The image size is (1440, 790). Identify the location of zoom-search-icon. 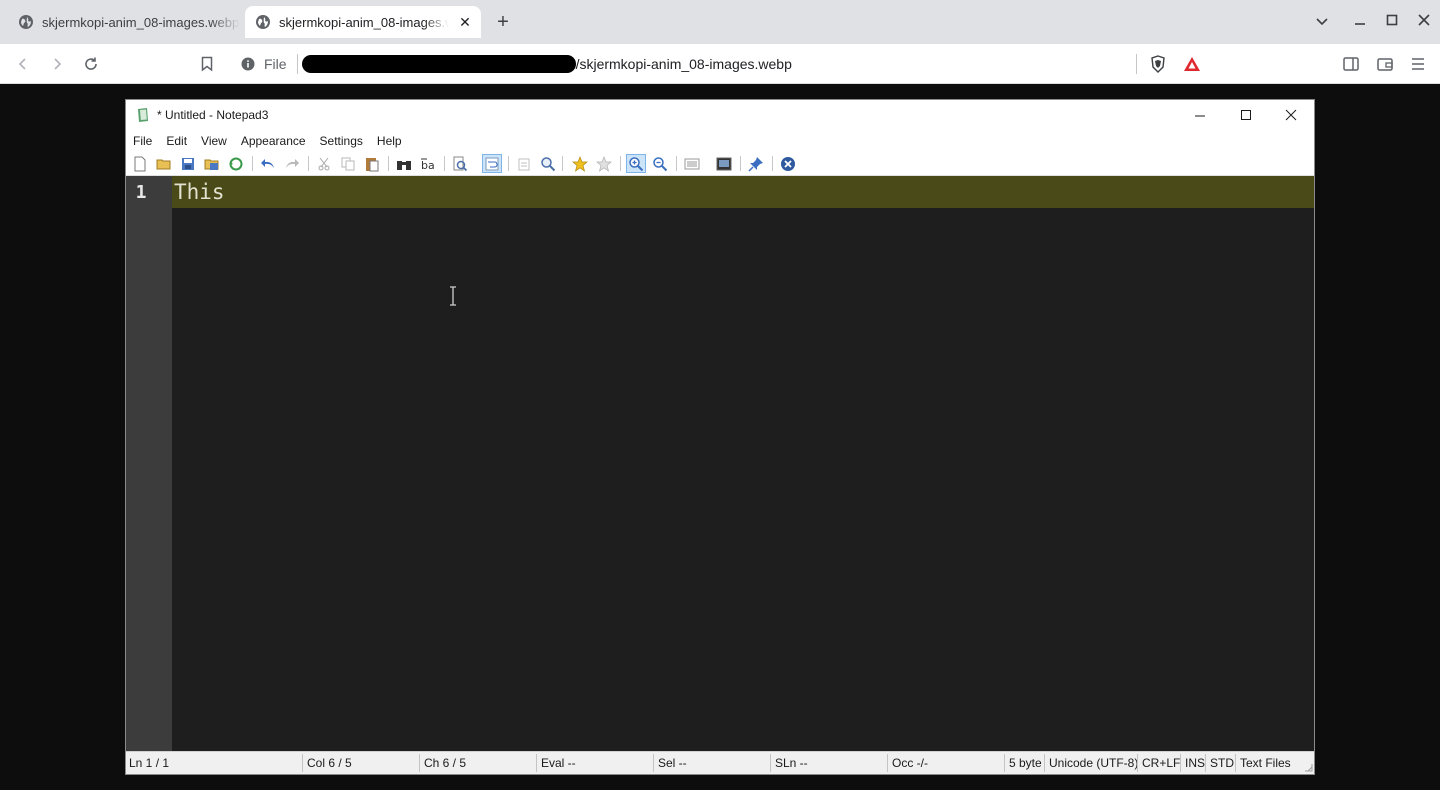
(548, 163).